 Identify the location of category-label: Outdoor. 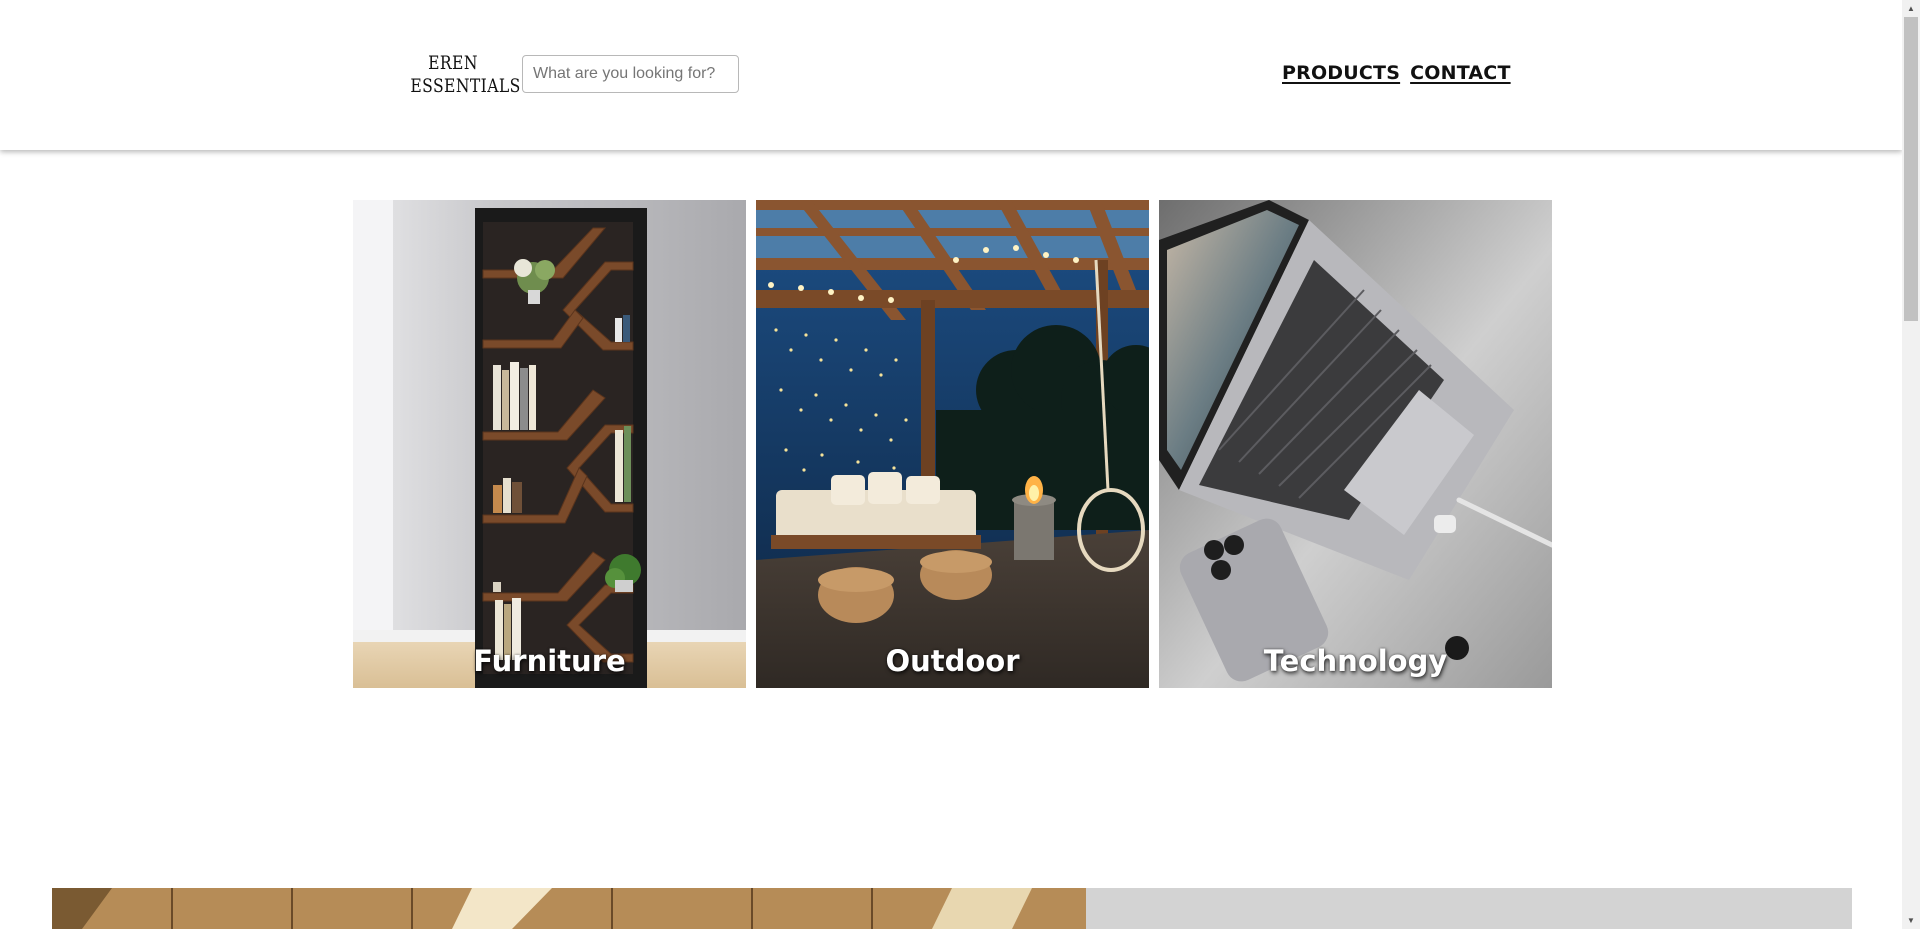
(952, 661).